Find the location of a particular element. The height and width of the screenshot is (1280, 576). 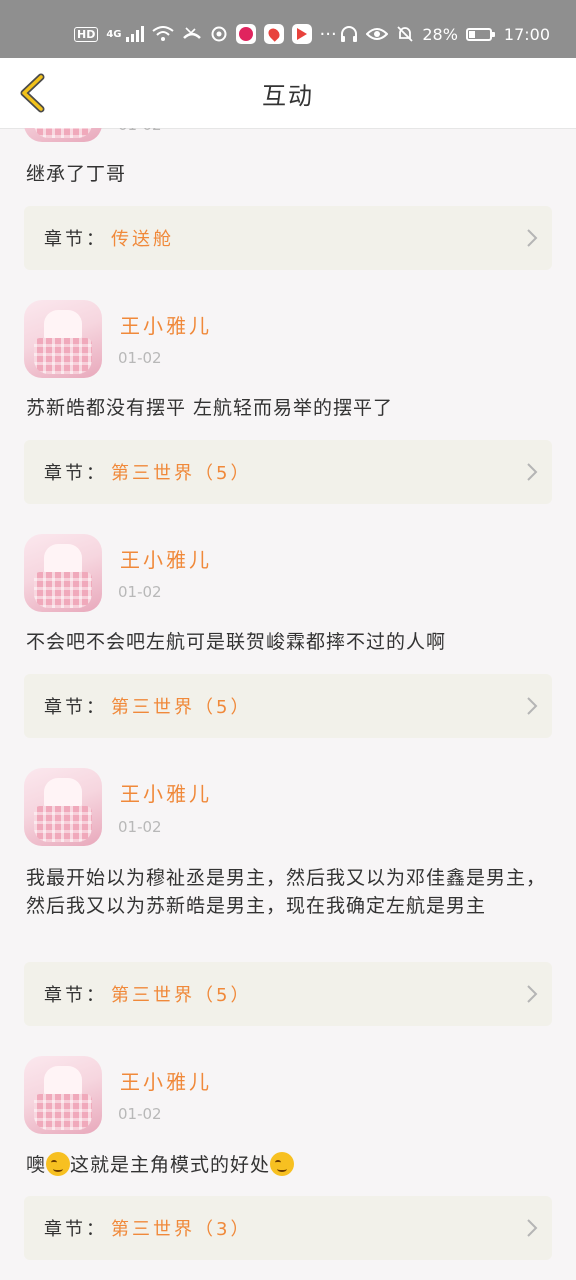

chapter-link: 章节： 第三世界（3） is located at coordinates (288, 1228).